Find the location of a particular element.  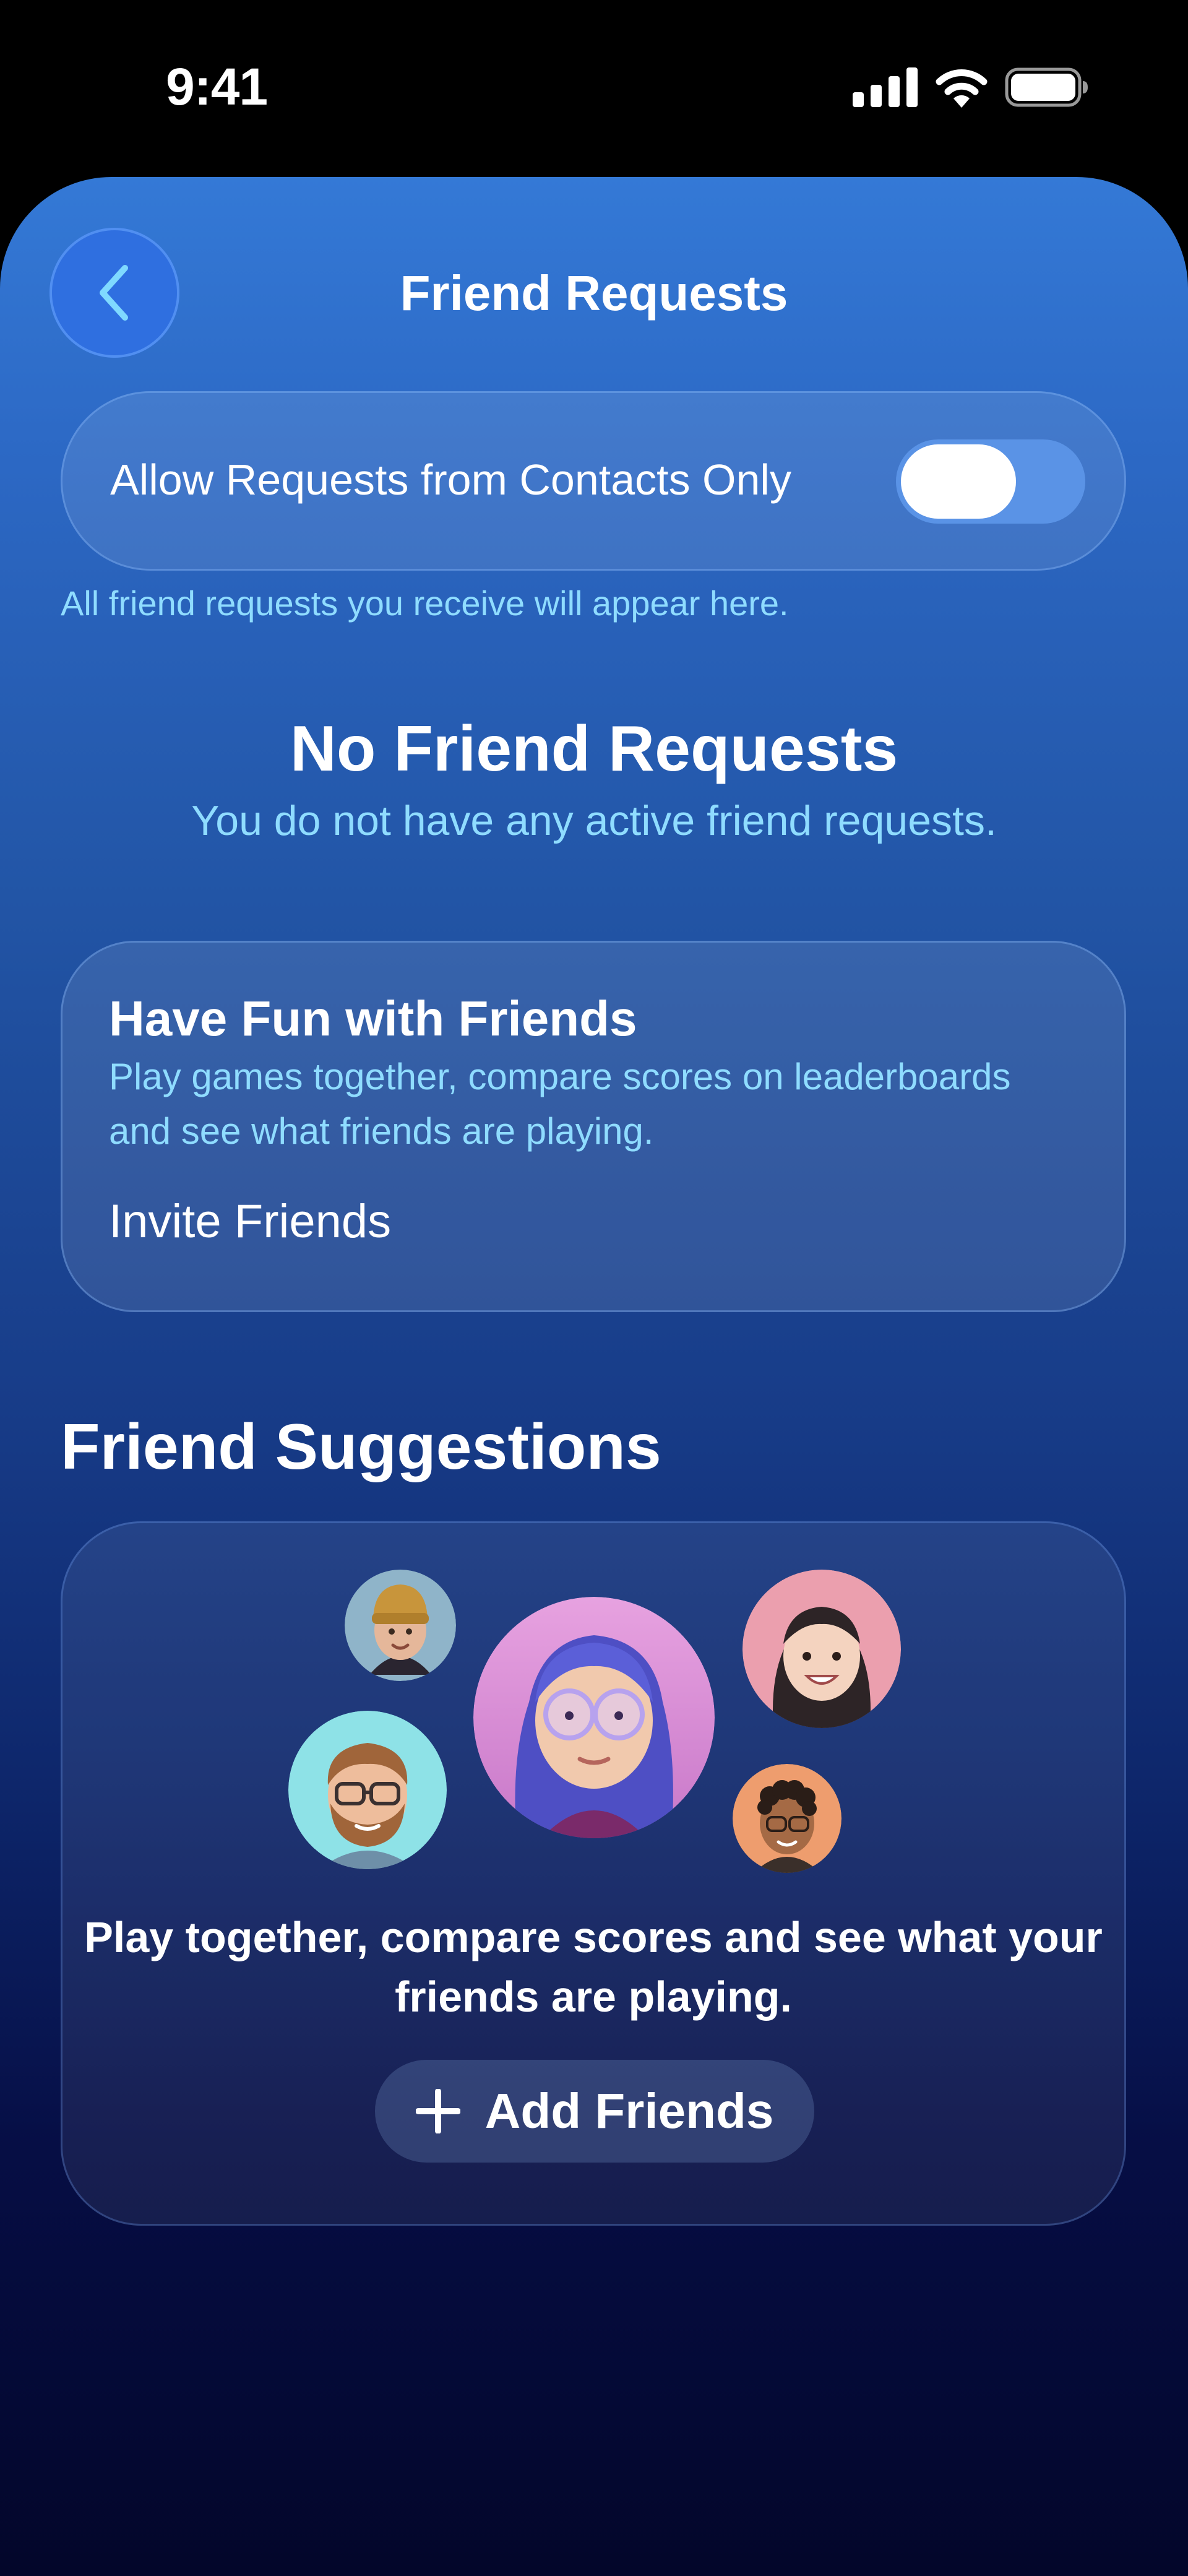

invite-friends-link: Invite Friends is located at coordinates (250, 1221).